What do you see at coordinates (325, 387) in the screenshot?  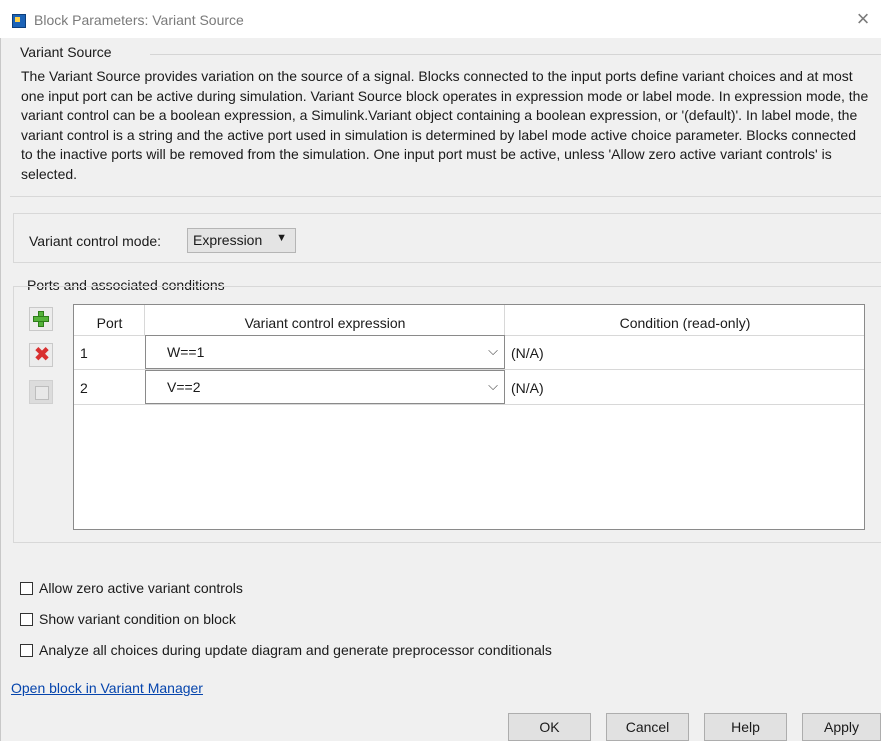 I see `expression-dropdown: V==2 ⌵` at bounding box center [325, 387].